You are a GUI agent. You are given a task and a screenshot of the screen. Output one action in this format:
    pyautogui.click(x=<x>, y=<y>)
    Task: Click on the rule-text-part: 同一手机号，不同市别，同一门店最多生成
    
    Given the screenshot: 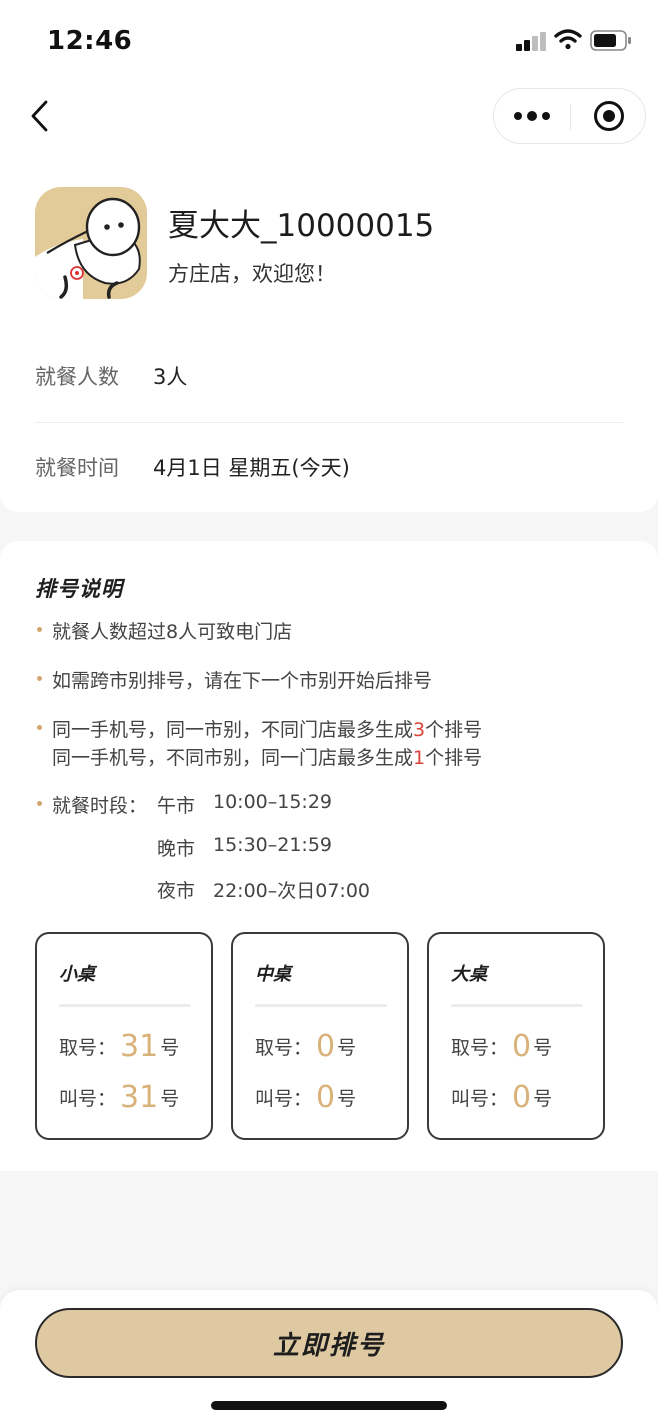 What is the action you would take?
    pyautogui.click(x=233, y=758)
    